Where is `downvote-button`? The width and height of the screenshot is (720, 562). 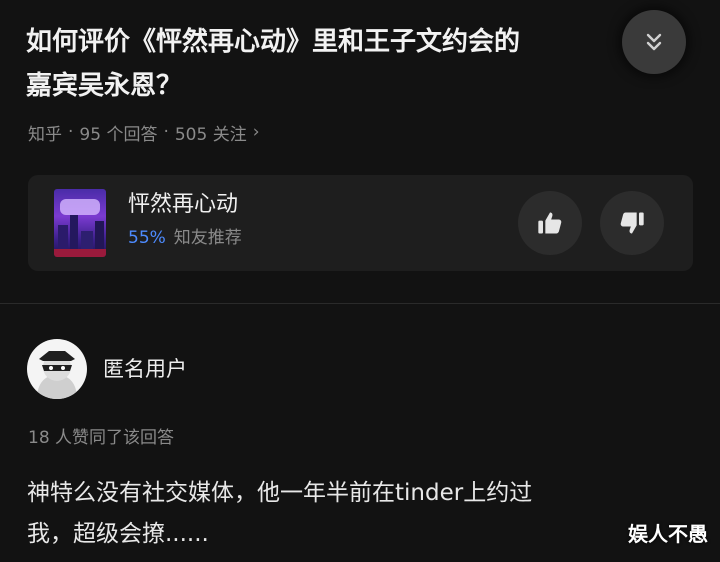 downvote-button is located at coordinates (632, 223).